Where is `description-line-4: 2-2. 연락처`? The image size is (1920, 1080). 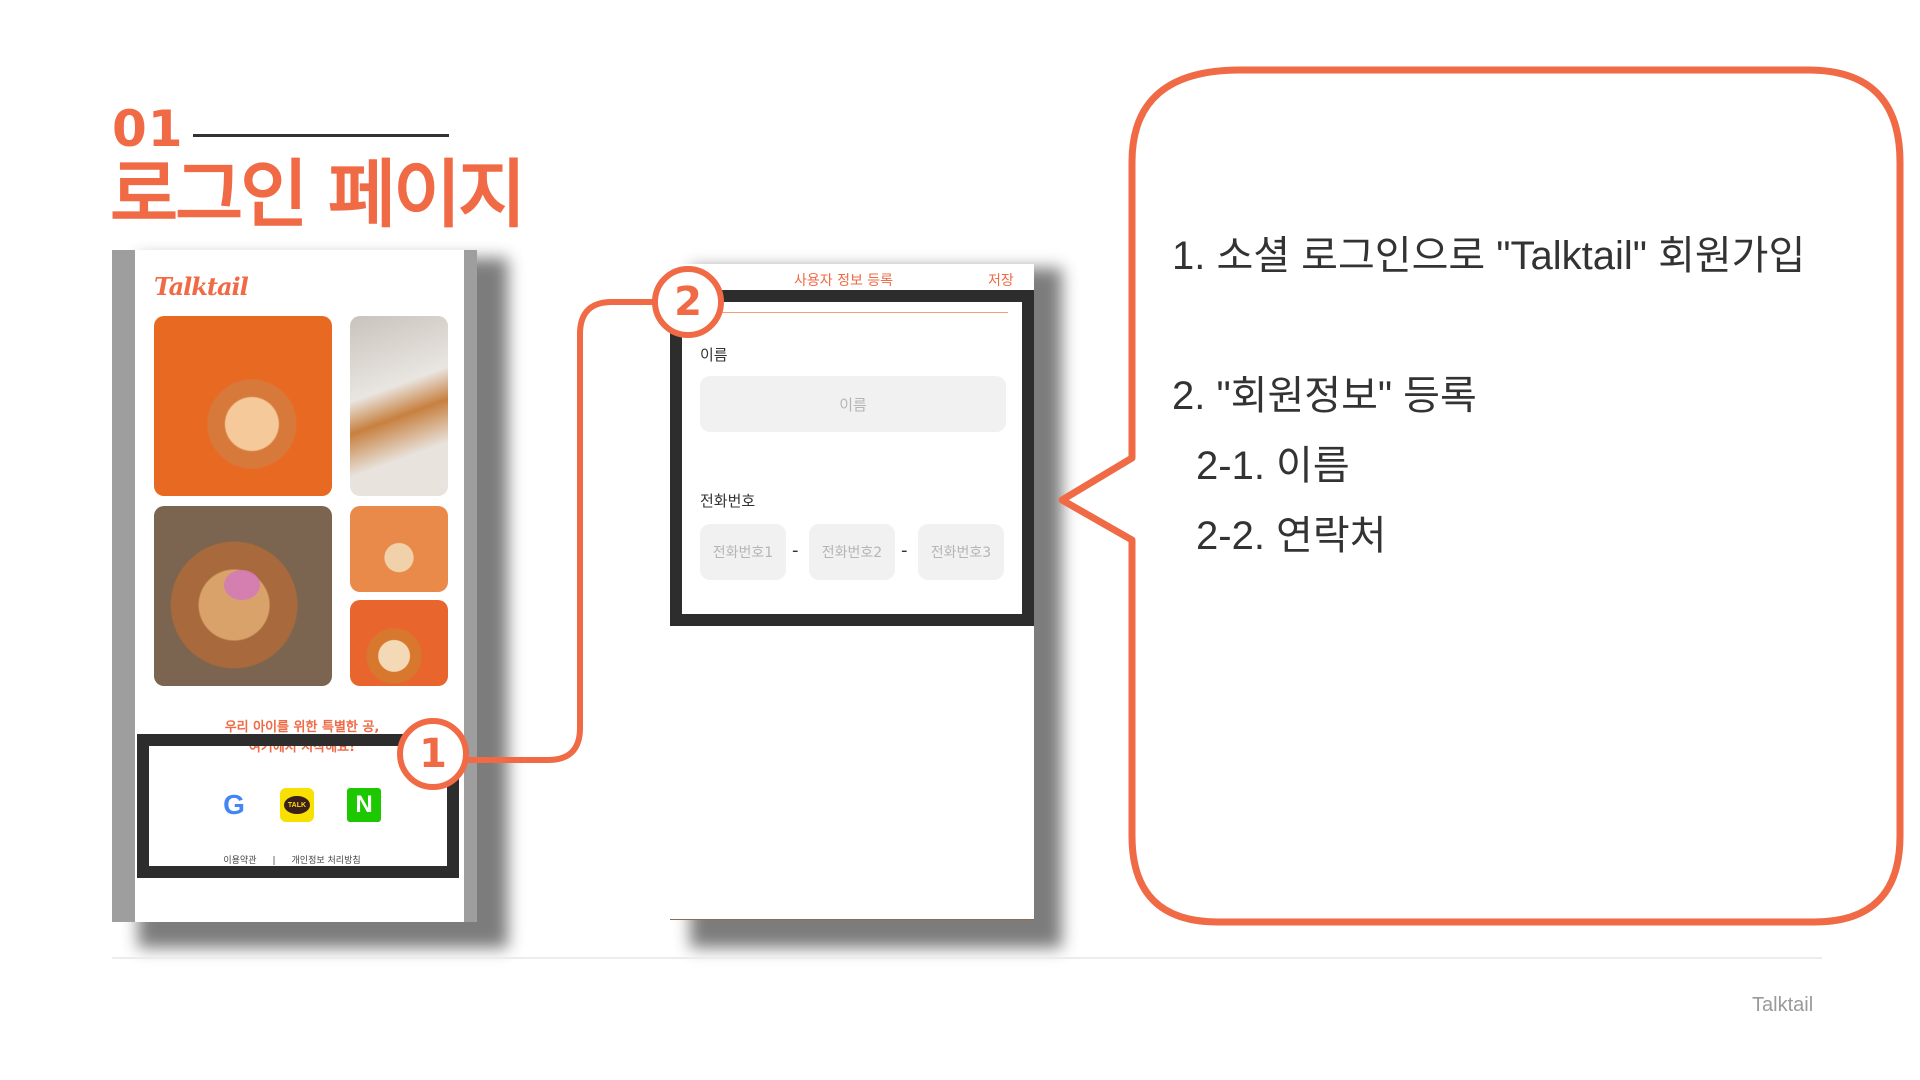
description-line-4: 2-2. 연락처 is located at coordinates (1291, 536).